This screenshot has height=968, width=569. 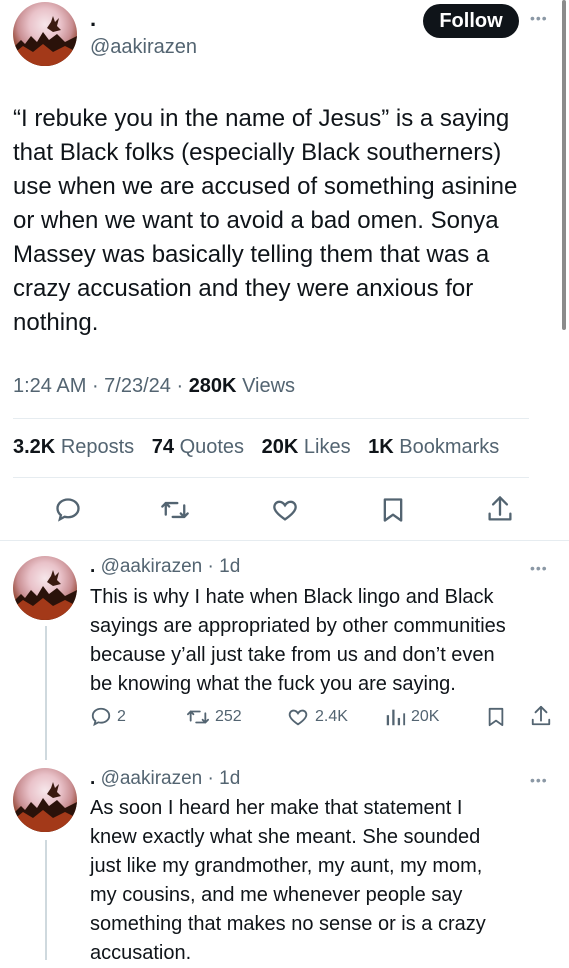 I want to click on like-action: 2.4K, so click(x=317, y=717).